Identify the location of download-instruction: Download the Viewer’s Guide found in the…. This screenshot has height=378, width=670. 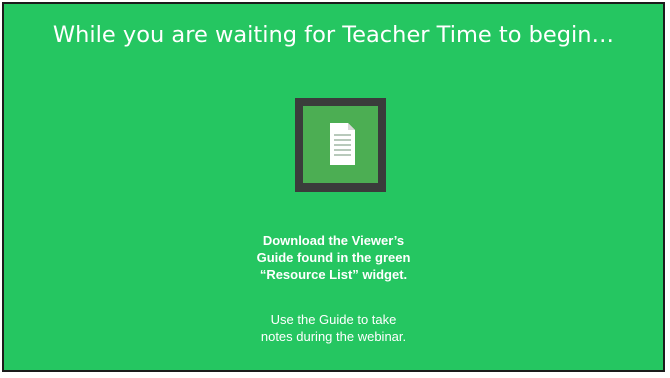
(333, 257).